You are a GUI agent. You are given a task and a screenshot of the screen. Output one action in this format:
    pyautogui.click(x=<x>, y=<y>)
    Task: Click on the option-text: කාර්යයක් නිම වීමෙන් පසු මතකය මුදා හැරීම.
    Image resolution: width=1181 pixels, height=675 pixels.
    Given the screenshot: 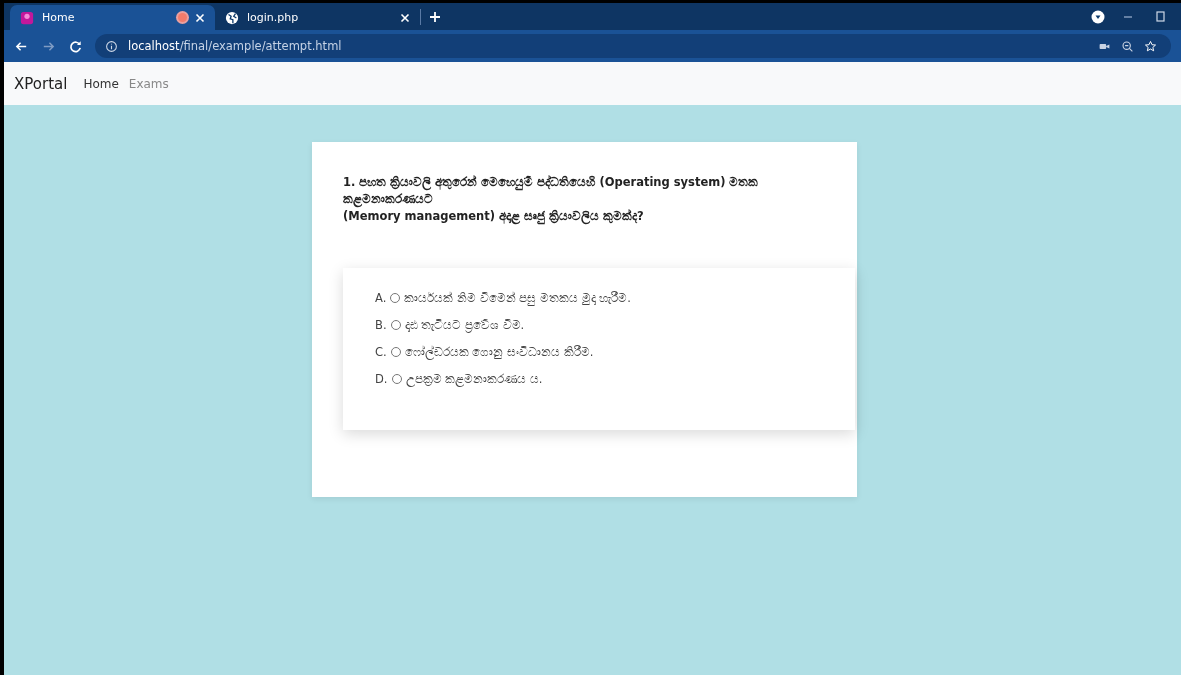 What is the action you would take?
    pyautogui.click(x=517, y=297)
    